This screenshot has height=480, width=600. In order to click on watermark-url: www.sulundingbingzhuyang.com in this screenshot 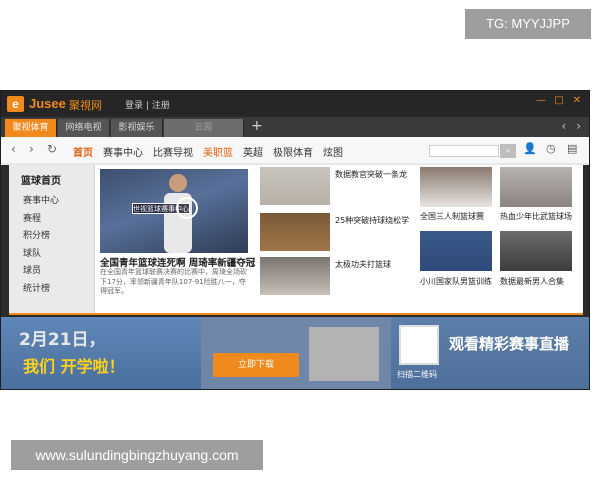, I will do `click(137, 455)`.